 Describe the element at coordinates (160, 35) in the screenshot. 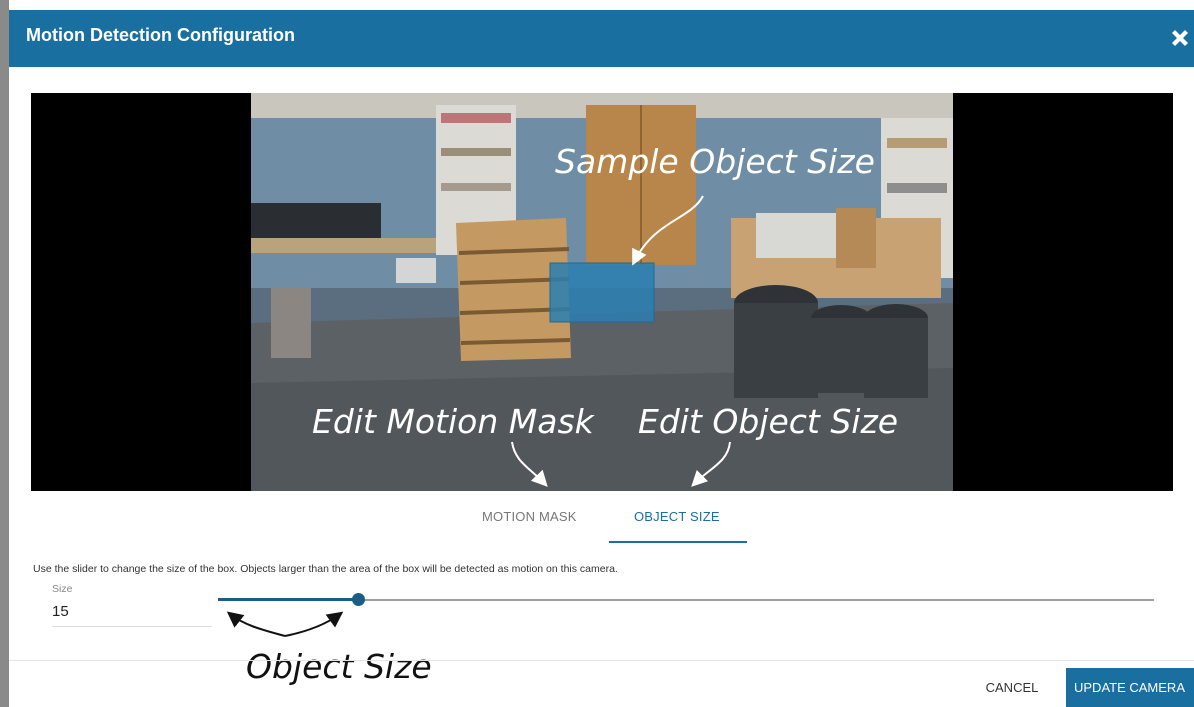

I see `dialog-title: Motion Detection Configuration` at that location.